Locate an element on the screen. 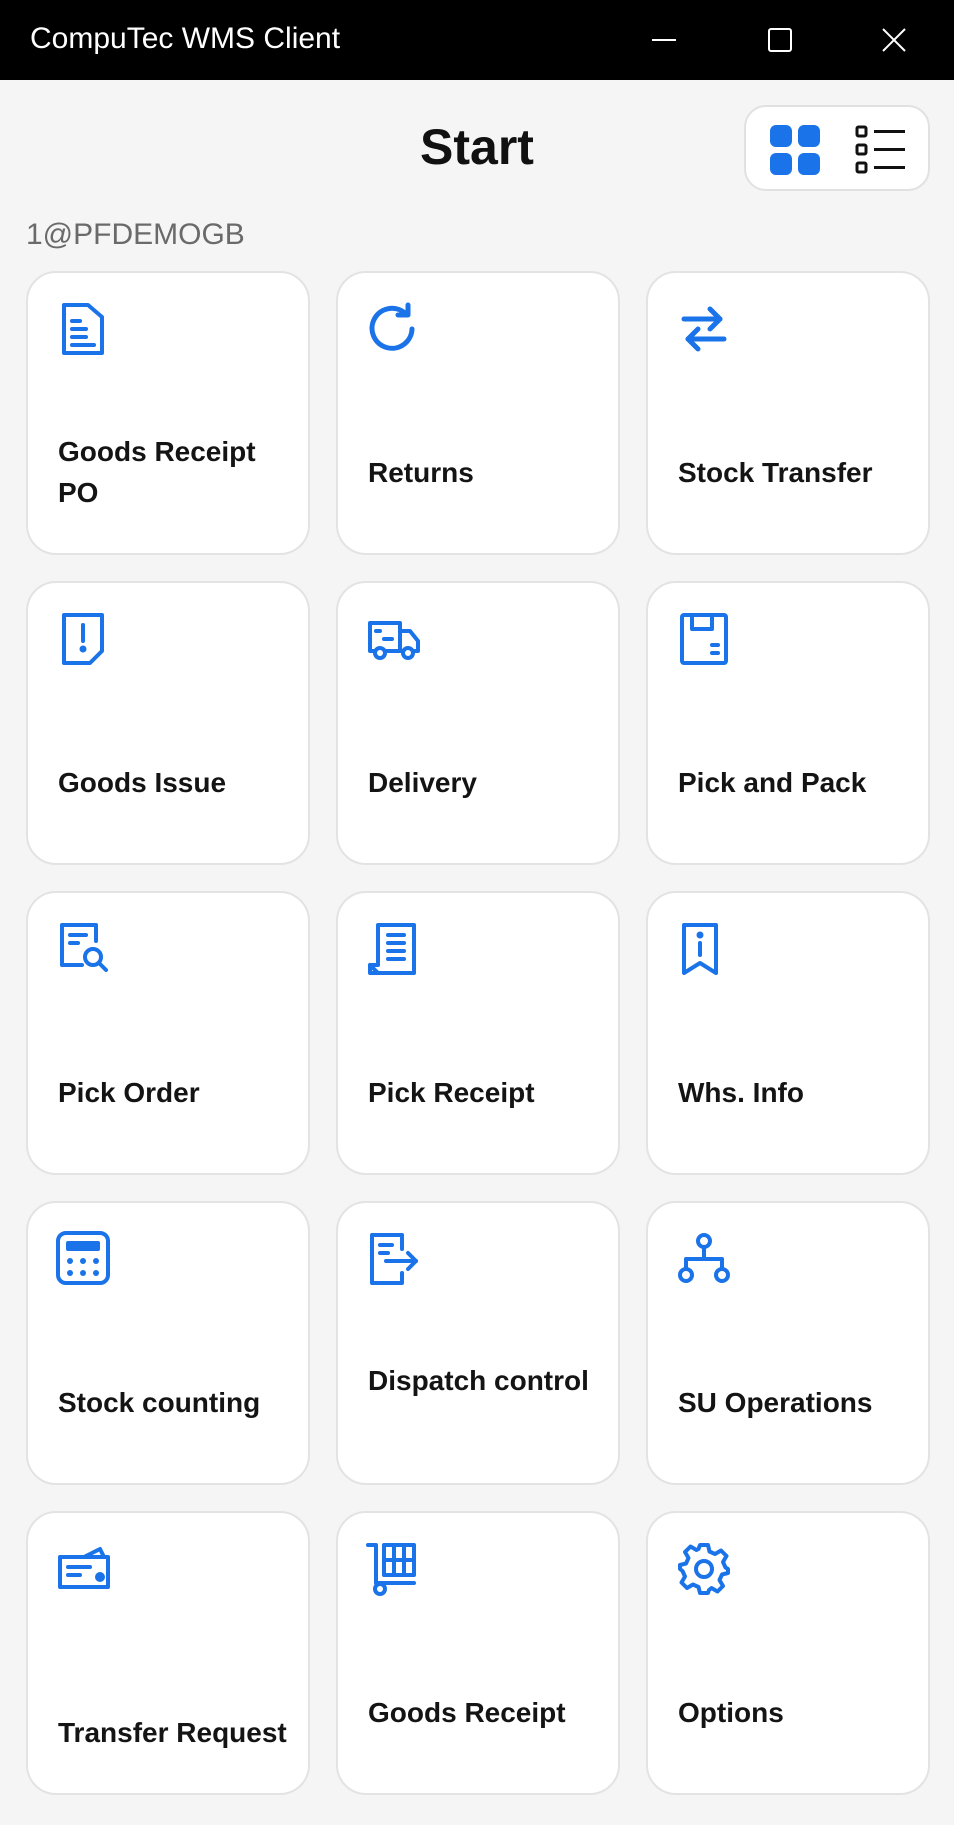  tile-label: Goods Receipt is located at coordinates (467, 1712).